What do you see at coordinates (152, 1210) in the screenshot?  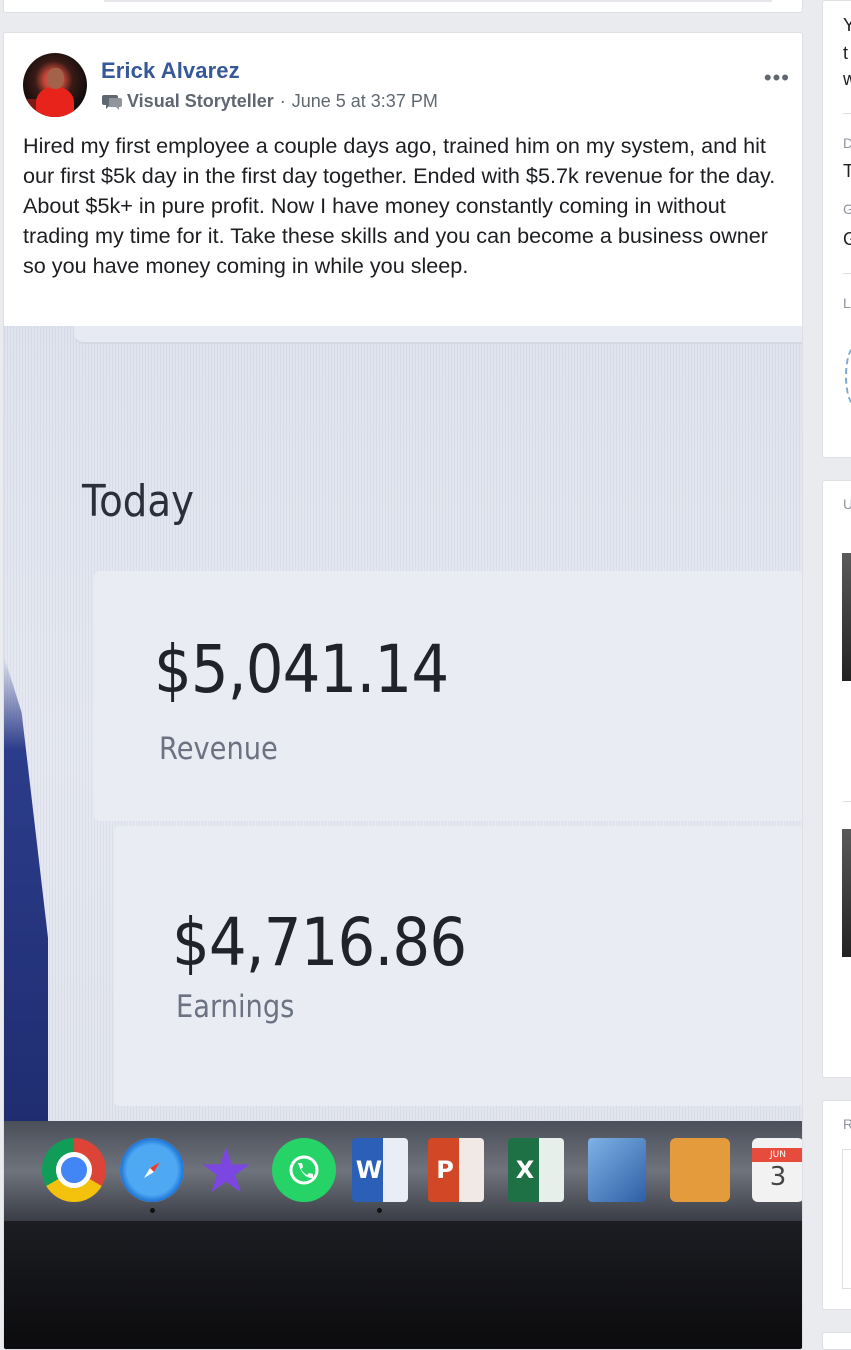 I see `safari-running-dot` at bounding box center [152, 1210].